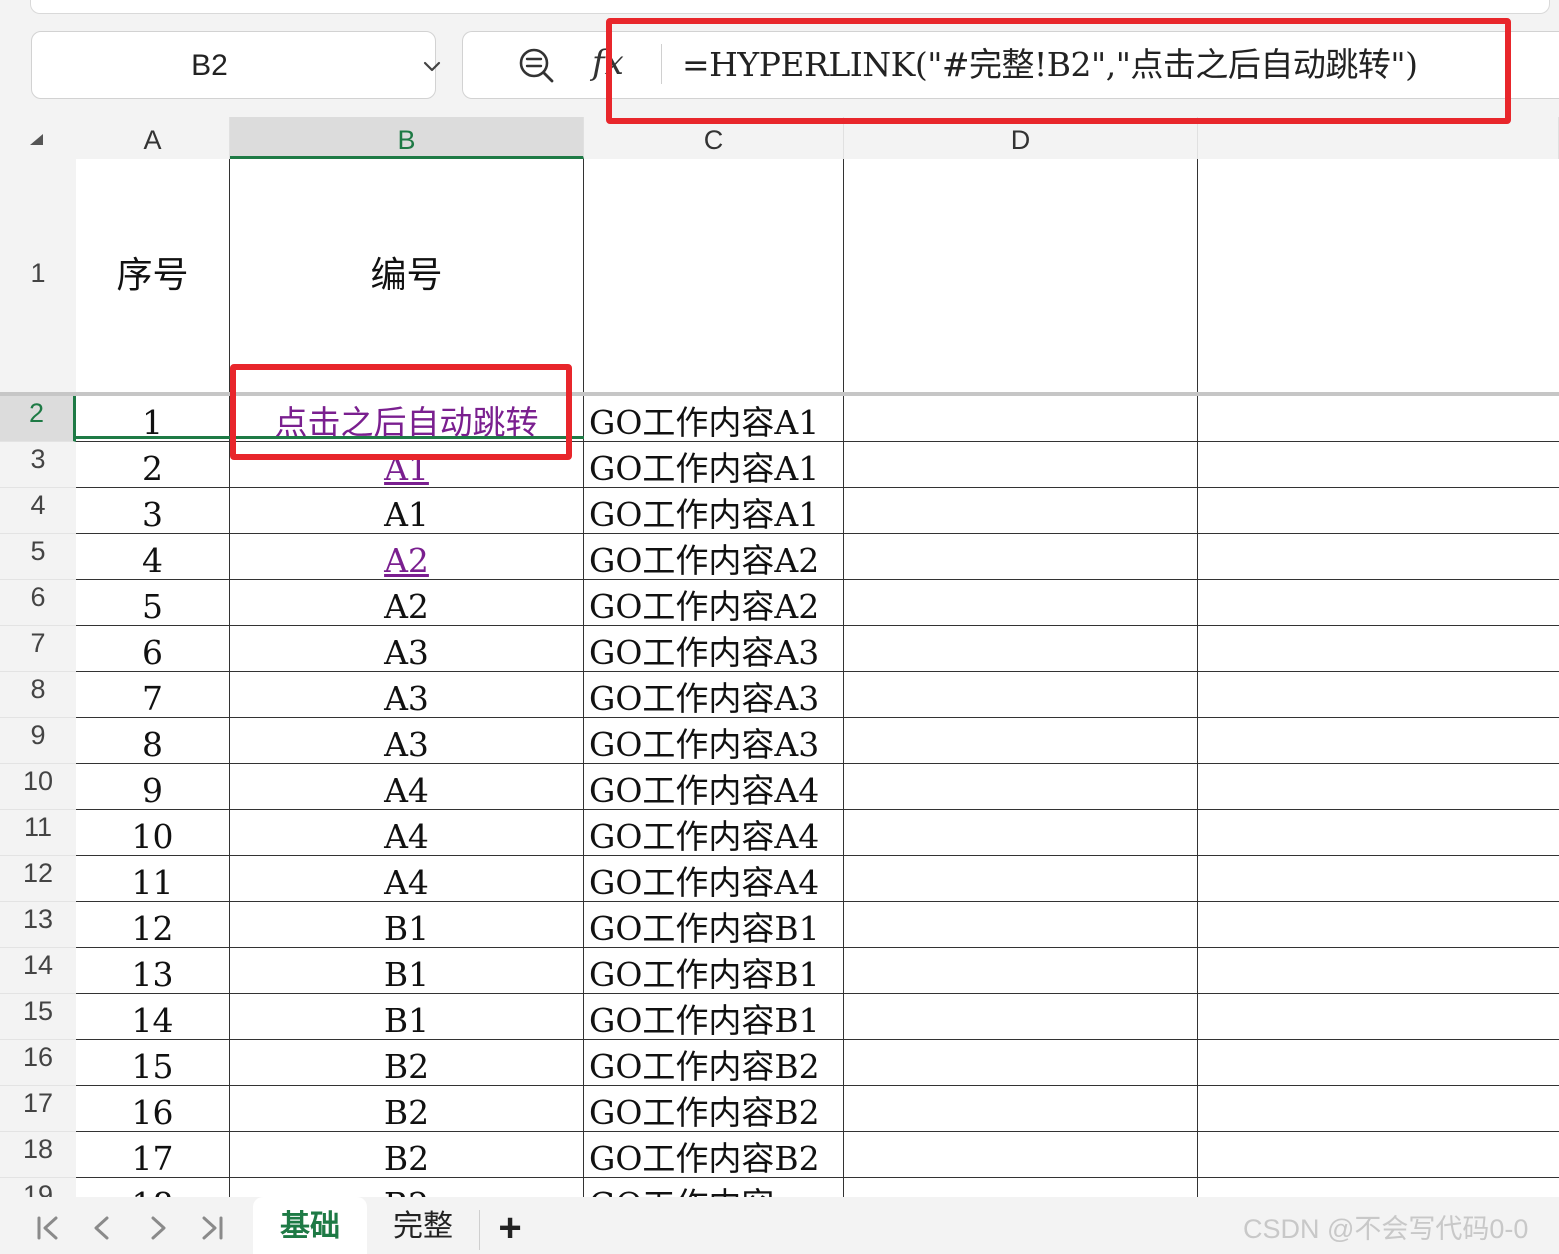  I want to click on formula-input: =HYPERLINK("#完整!B2","点击之后自动跳转"), so click(1050, 65).